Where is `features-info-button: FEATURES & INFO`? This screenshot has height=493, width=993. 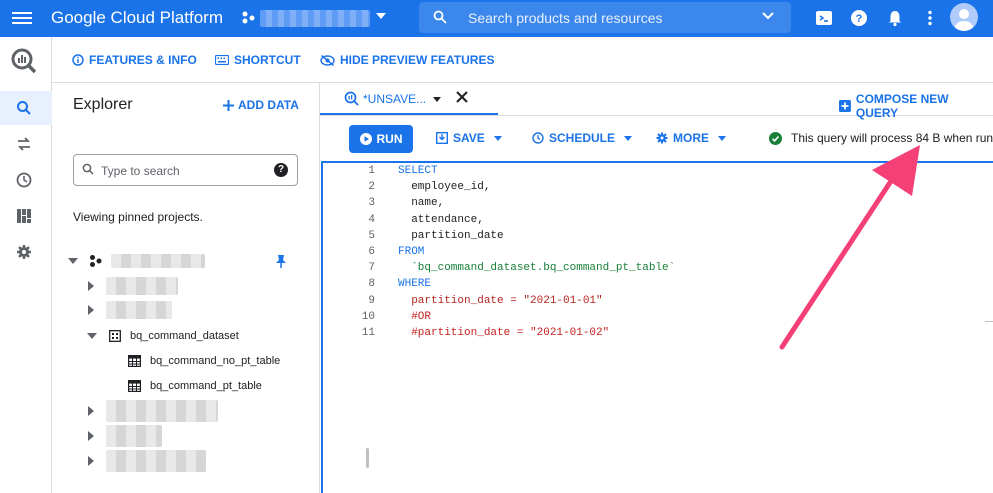 features-info-button: FEATURES & INFO is located at coordinates (134, 60).